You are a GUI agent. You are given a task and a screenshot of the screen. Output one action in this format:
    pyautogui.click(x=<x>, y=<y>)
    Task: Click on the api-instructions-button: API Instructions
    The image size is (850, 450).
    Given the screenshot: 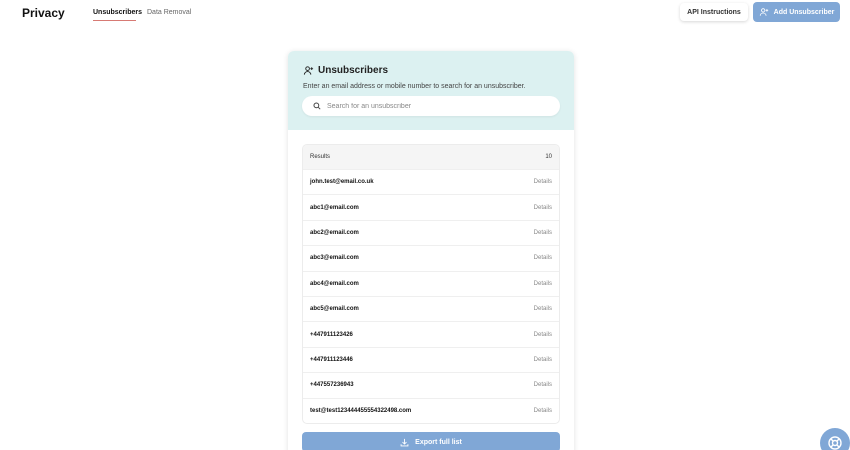 What is the action you would take?
    pyautogui.click(x=714, y=12)
    